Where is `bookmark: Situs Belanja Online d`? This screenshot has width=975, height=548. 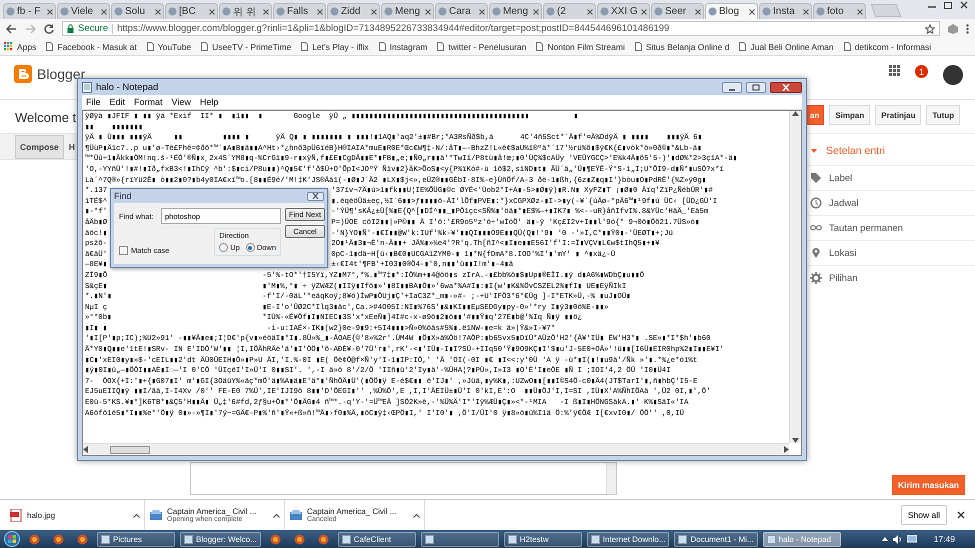
bookmark: Situs Belanja Online d is located at coordinates (682, 47).